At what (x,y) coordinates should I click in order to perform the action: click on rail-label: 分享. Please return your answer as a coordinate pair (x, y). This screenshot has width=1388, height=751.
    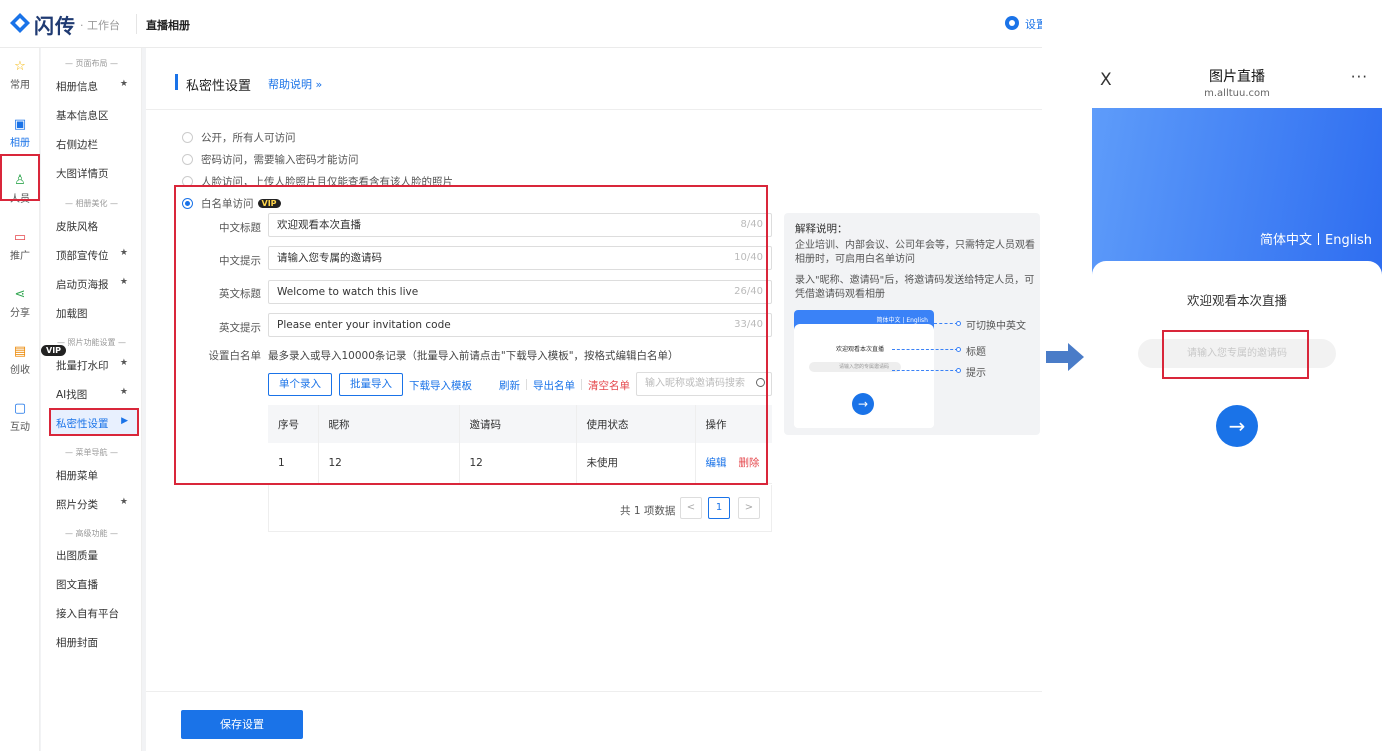
    Looking at the image, I should click on (20, 313).